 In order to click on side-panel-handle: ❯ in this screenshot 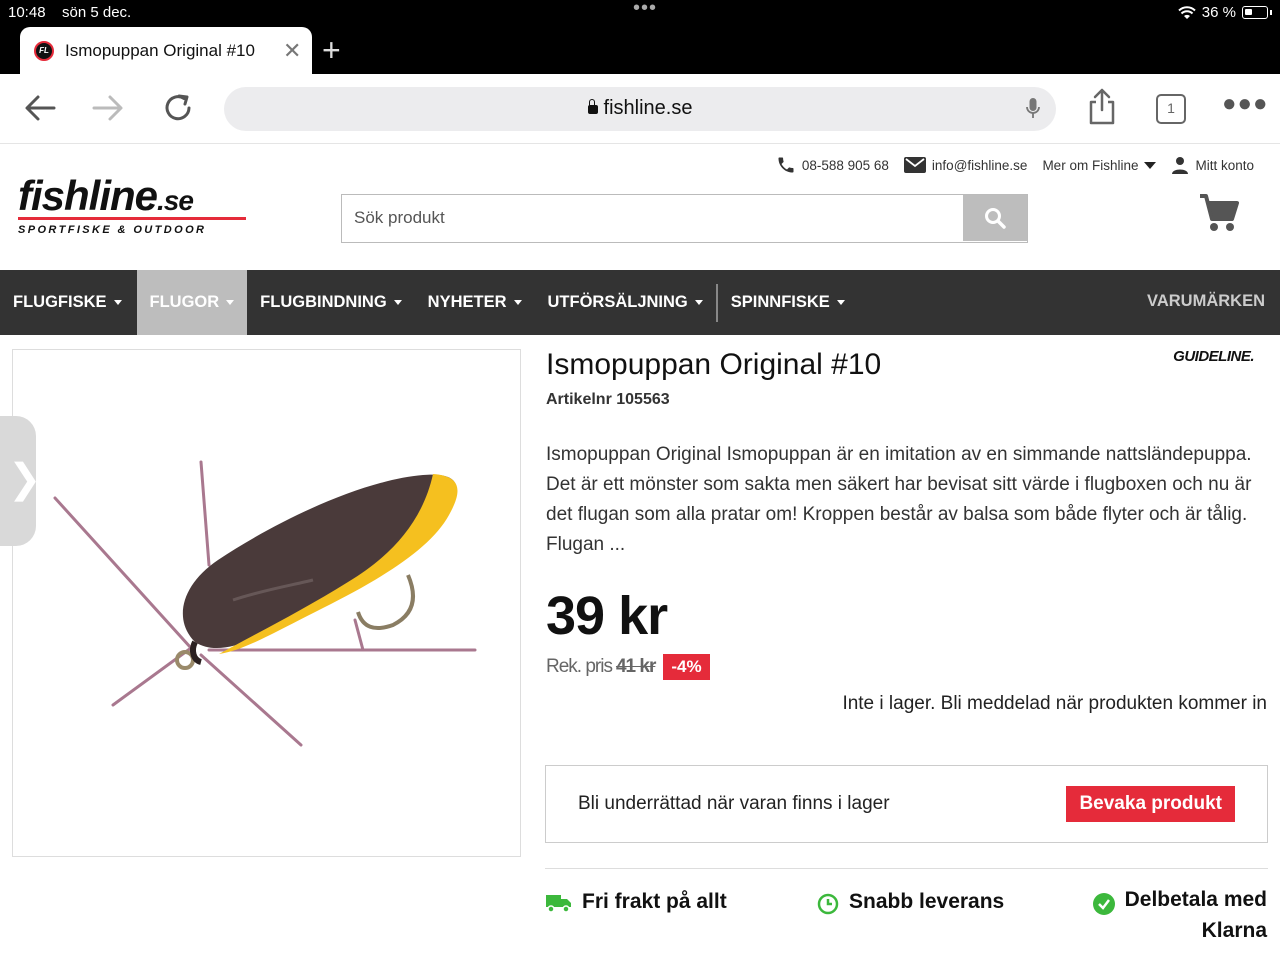, I will do `click(21, 481)`.